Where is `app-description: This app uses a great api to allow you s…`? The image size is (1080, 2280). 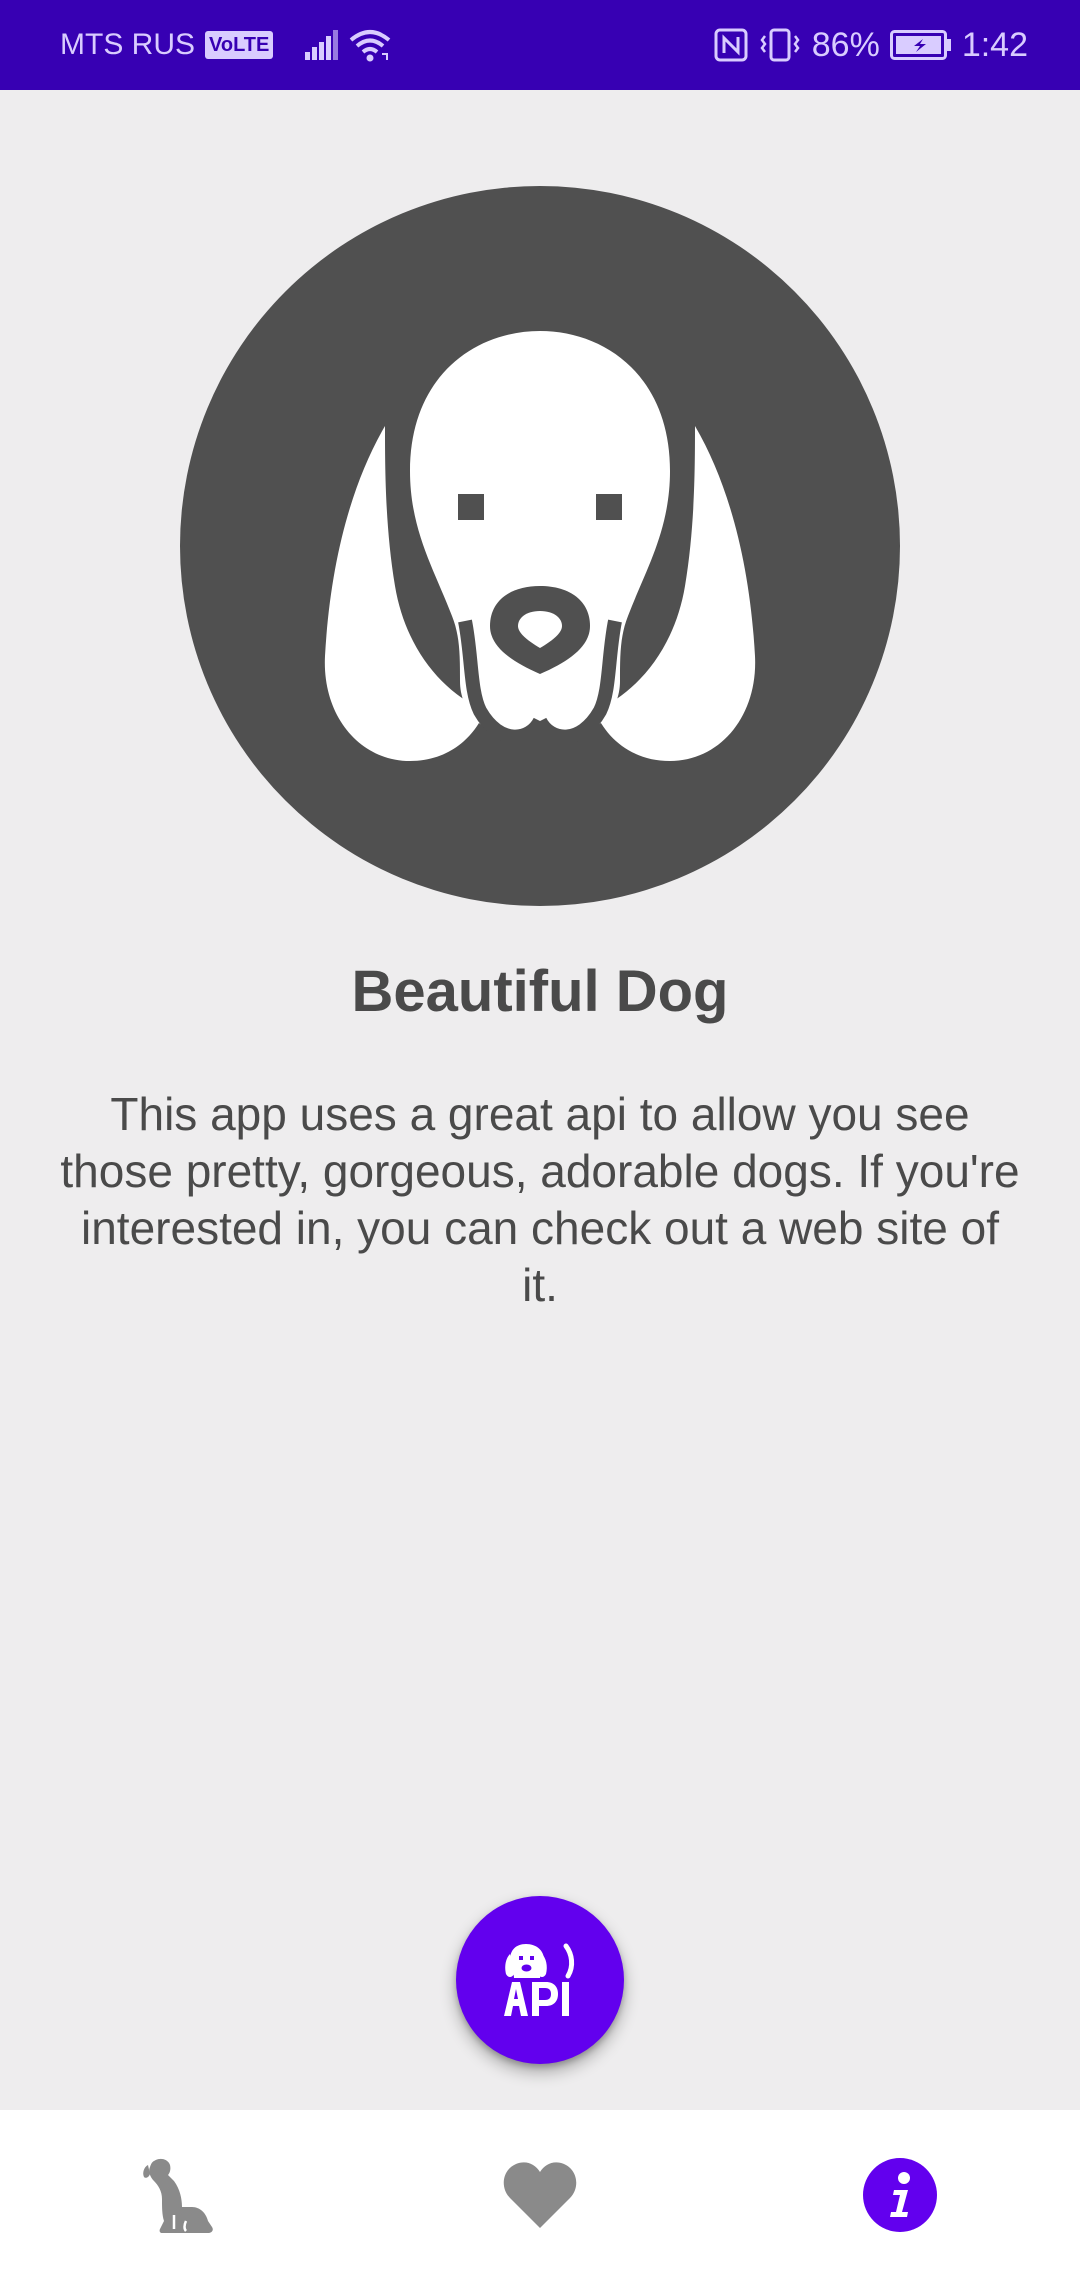
app-description: This app uses a great api to allow you s… is located at coordinates (540, 1199).